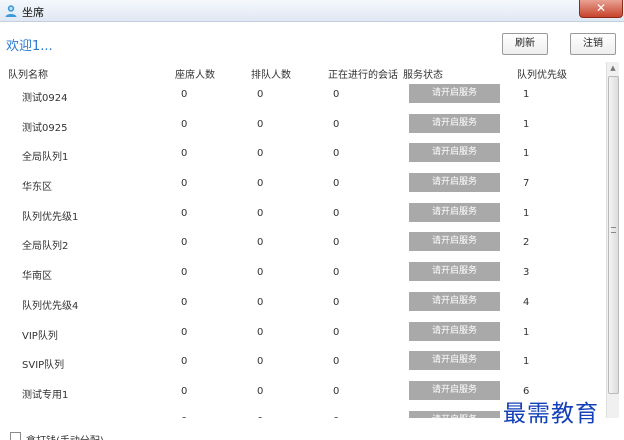 Image resolution: width=624 pixels, height=440 pixels. What do you see at coordinates (525, 44) in the screenshot?
I see `refresh-button: 刷新` at bounding box center [525, 44].